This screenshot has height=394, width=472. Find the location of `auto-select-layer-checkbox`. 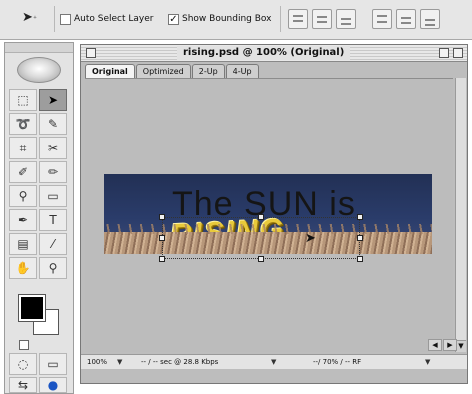

auto-select-layer-checkbox is located at coordinates (65, 19).